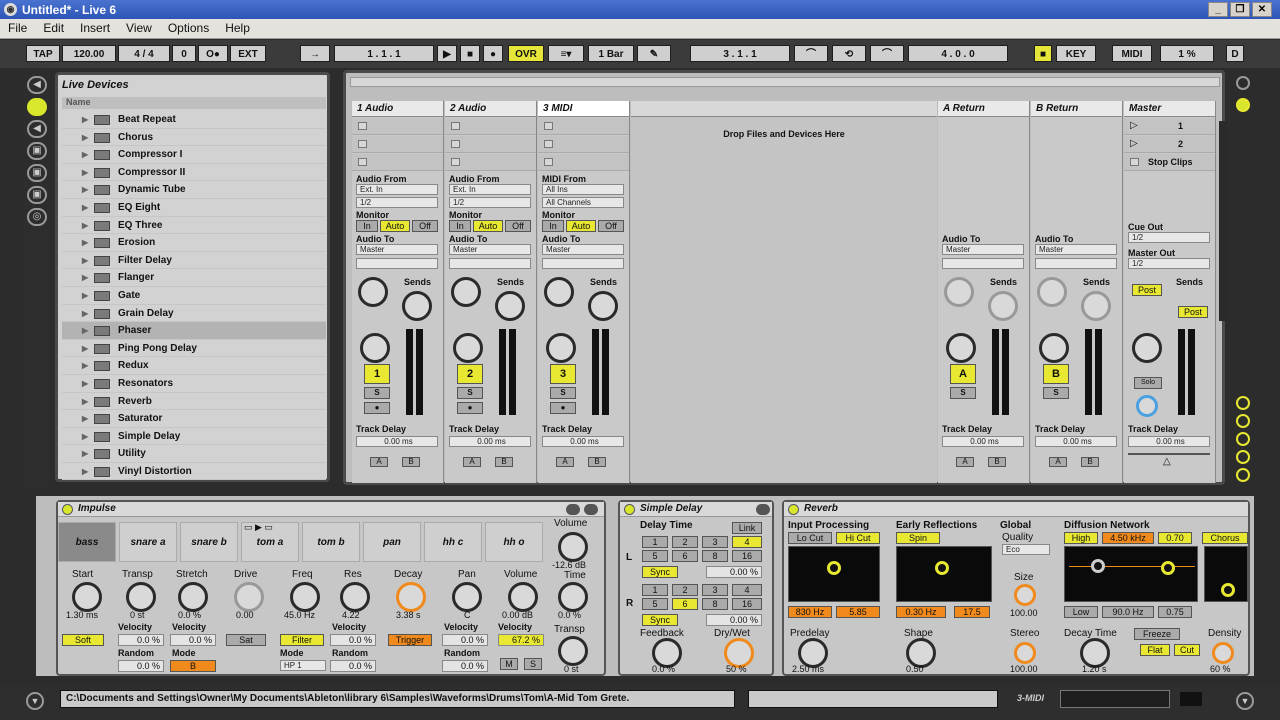 The width and height of the screenshot is (1280, 720). What do you see at coordinates (685, 542) in the screenshot?
I see `beat-2-left: 2` at bounding box center [685, 542].